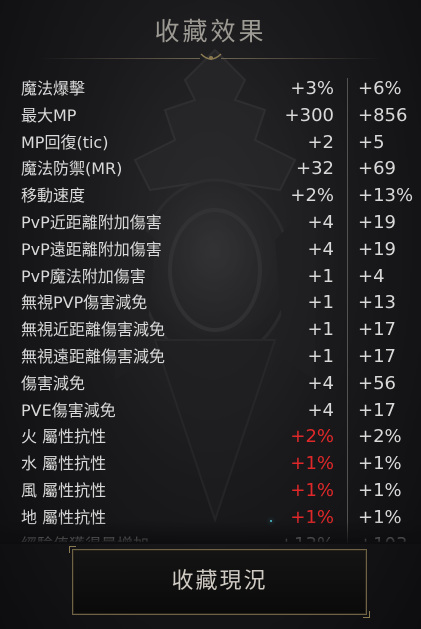  Describe the element at coordinates (210, 357) in the screenshot. I see `stat-row: 無視遠距離傷害減免 +1 +17` at that location.